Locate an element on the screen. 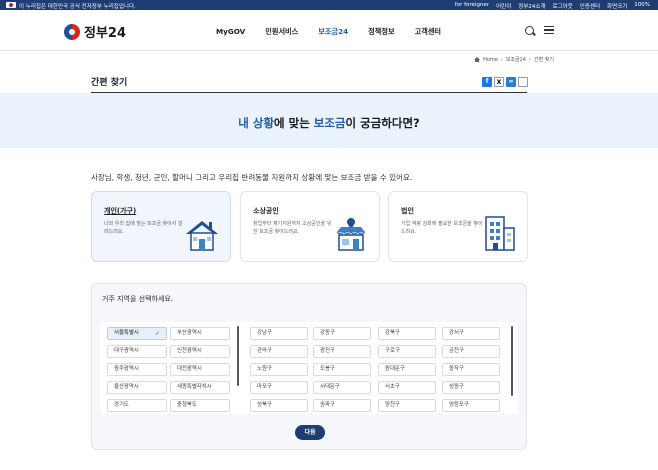  link-cert-center: 인증센터 is located at coordinates (590, 6).